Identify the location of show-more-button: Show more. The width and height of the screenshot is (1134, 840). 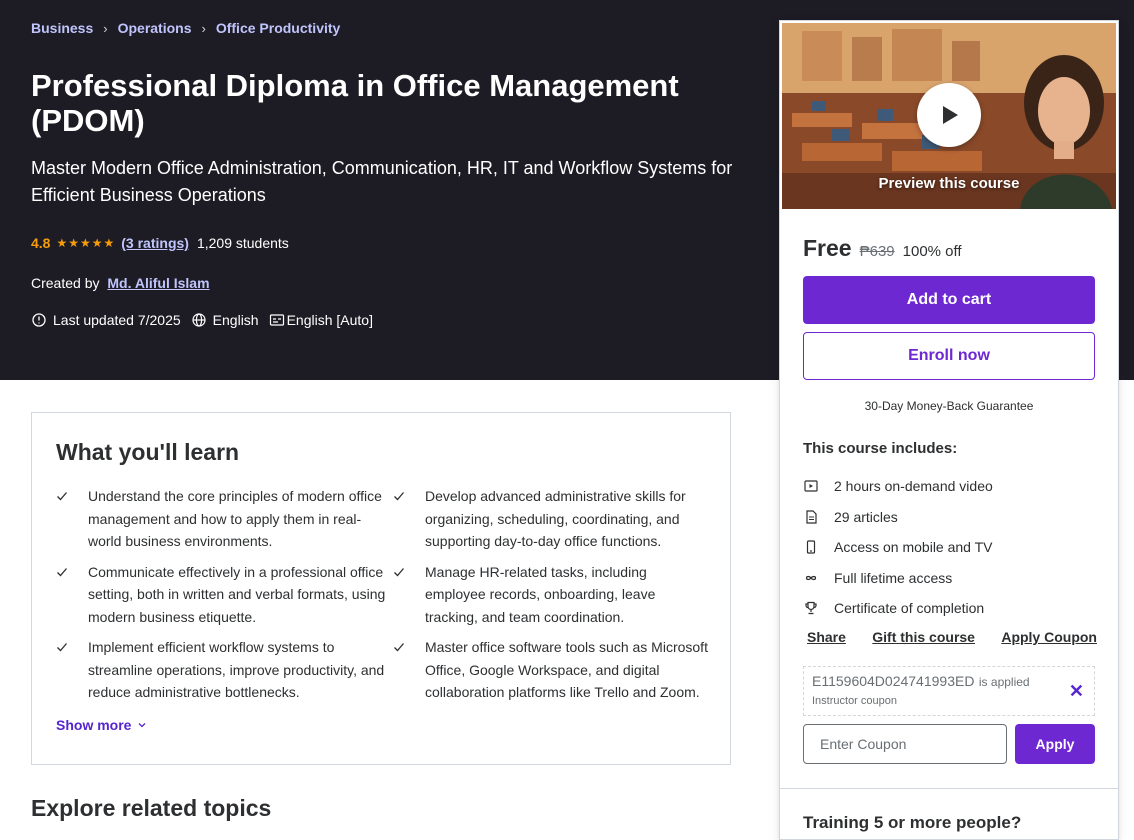
(101, 725).